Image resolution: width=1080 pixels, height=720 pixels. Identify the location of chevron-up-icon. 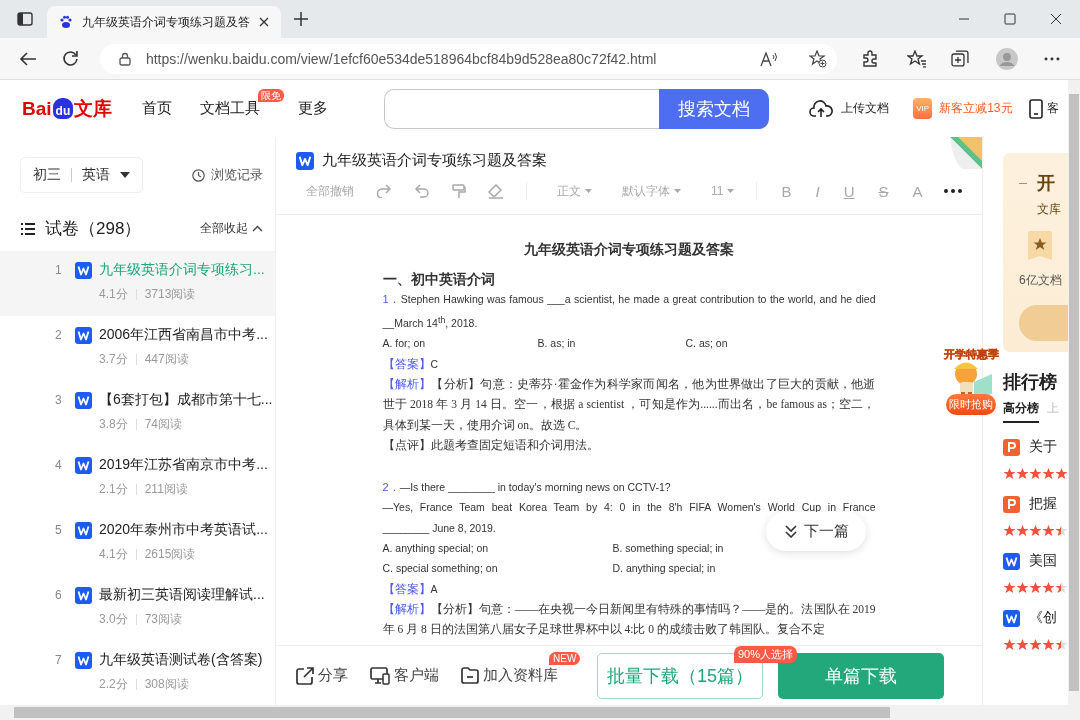
(257, 228).